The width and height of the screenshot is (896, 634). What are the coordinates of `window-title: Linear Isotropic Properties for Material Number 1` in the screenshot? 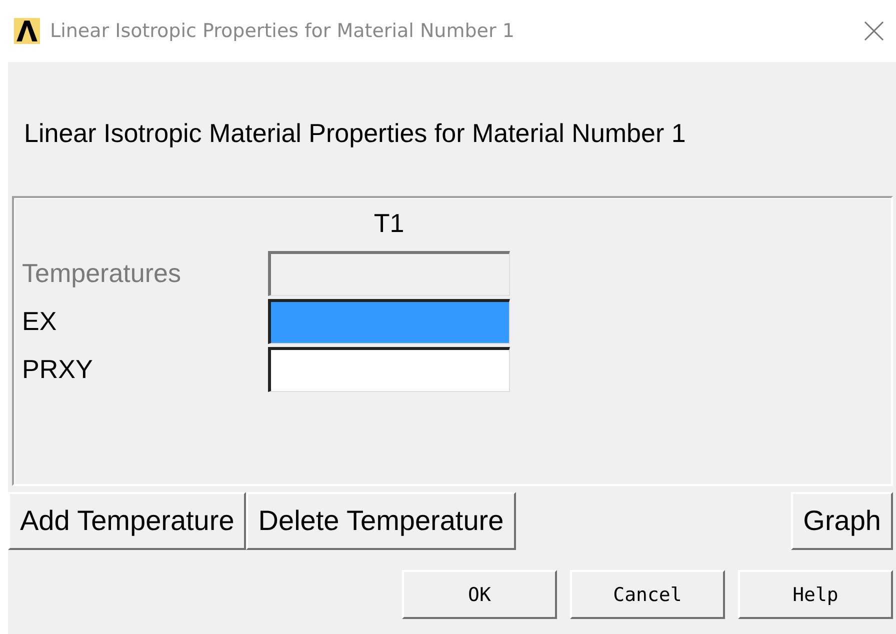 It's located at (283, 31).